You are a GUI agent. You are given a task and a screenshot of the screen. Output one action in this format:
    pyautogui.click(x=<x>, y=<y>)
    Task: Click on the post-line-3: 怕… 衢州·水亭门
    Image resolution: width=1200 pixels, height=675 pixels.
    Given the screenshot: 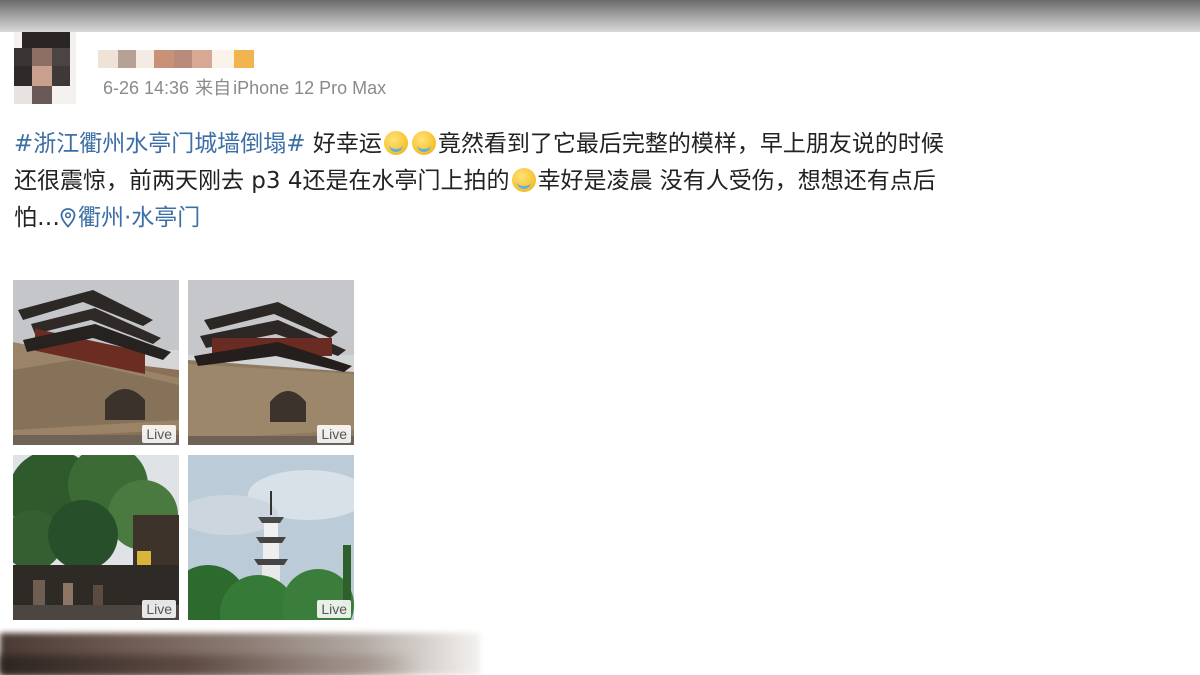 What is the action you would take?
    pyautogui.click(x=602, y=218)
    